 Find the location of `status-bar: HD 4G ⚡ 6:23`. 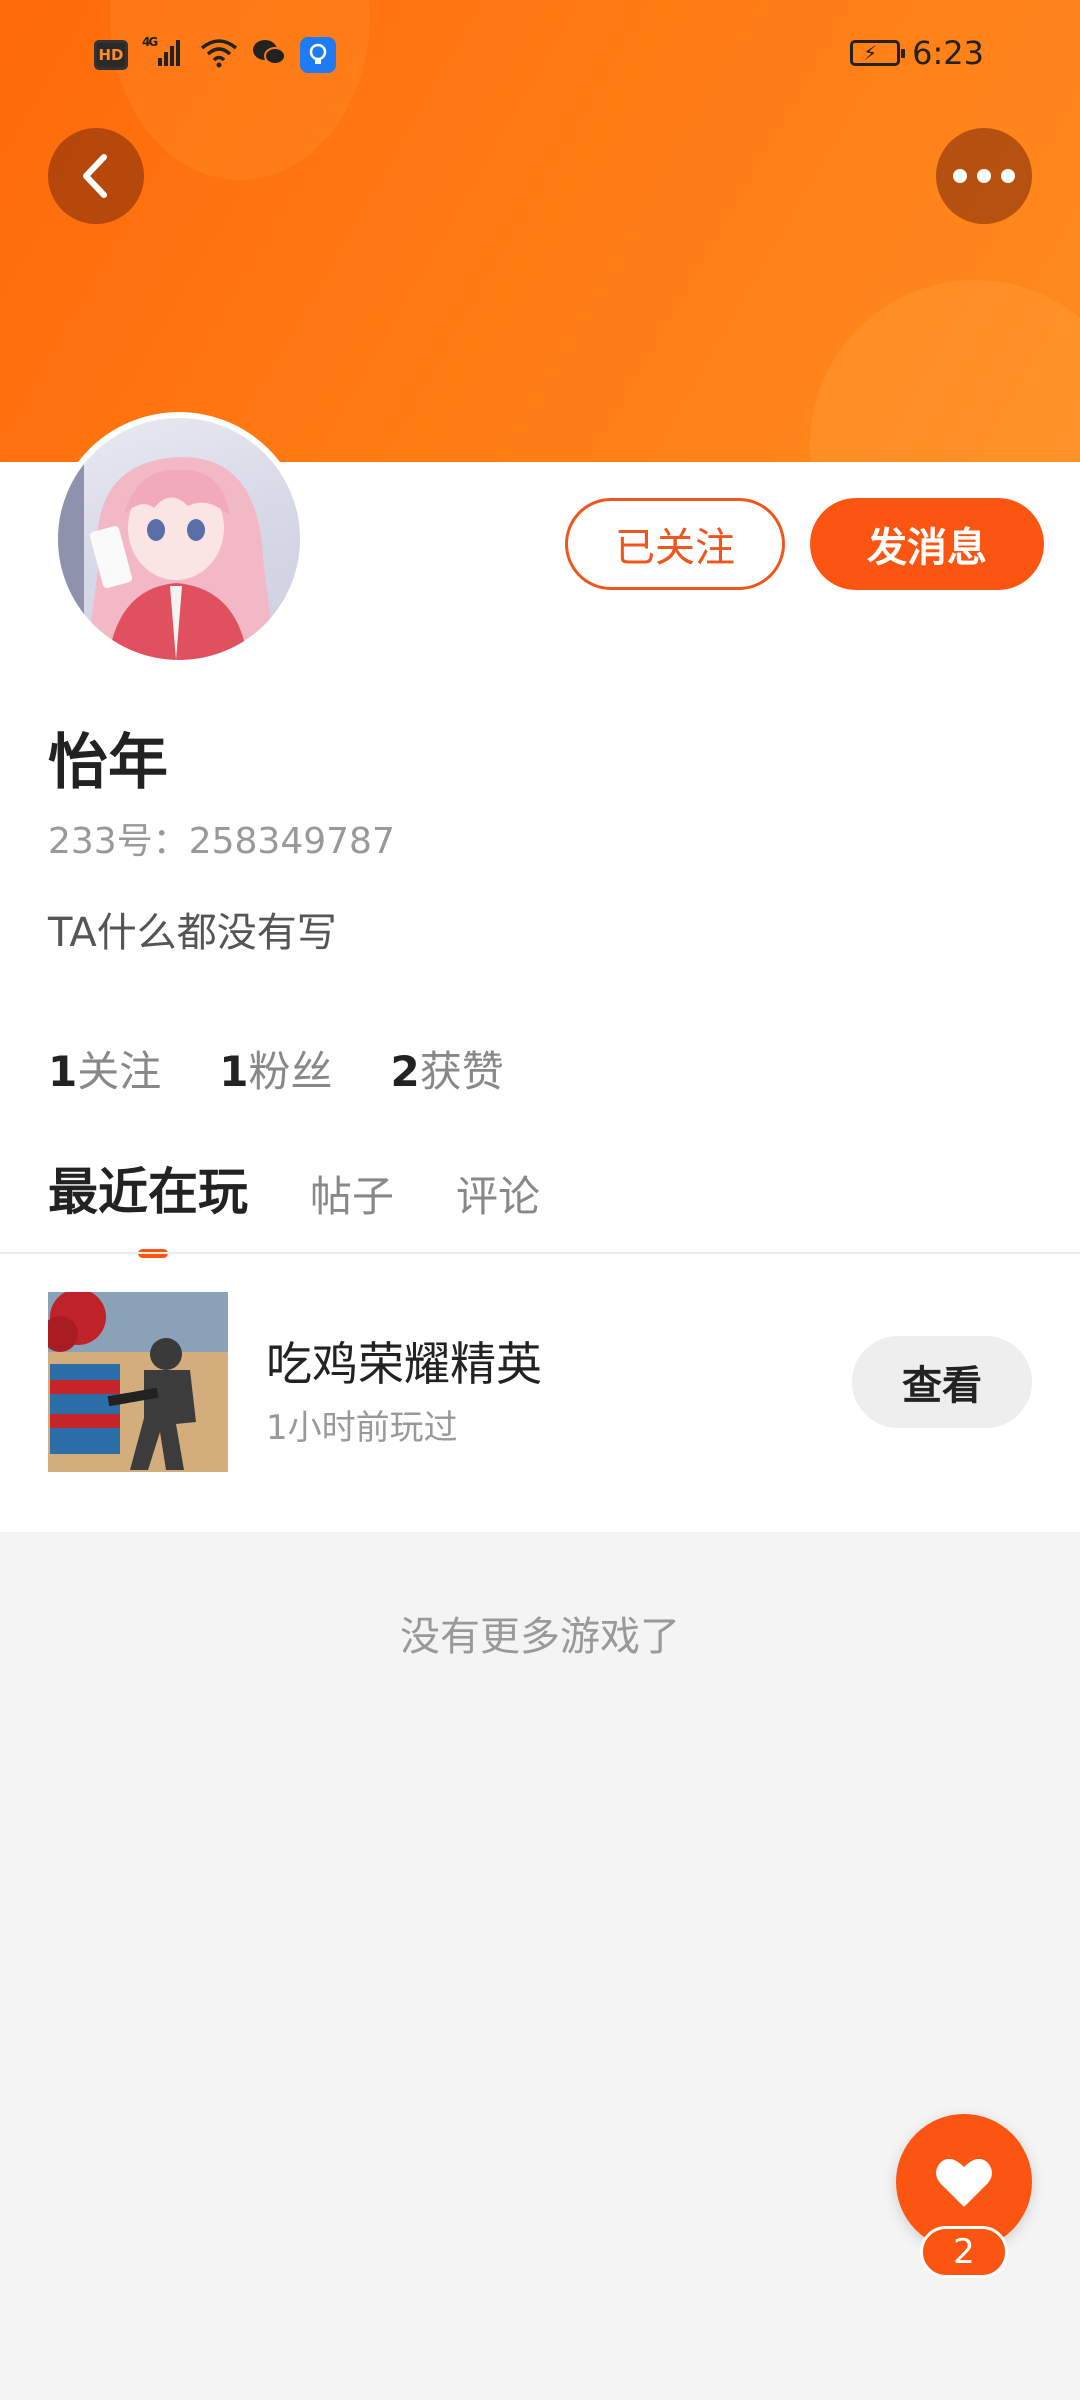

status-bar: HD 4G ⚡ 6:23 is located at coordinates (540, 52).